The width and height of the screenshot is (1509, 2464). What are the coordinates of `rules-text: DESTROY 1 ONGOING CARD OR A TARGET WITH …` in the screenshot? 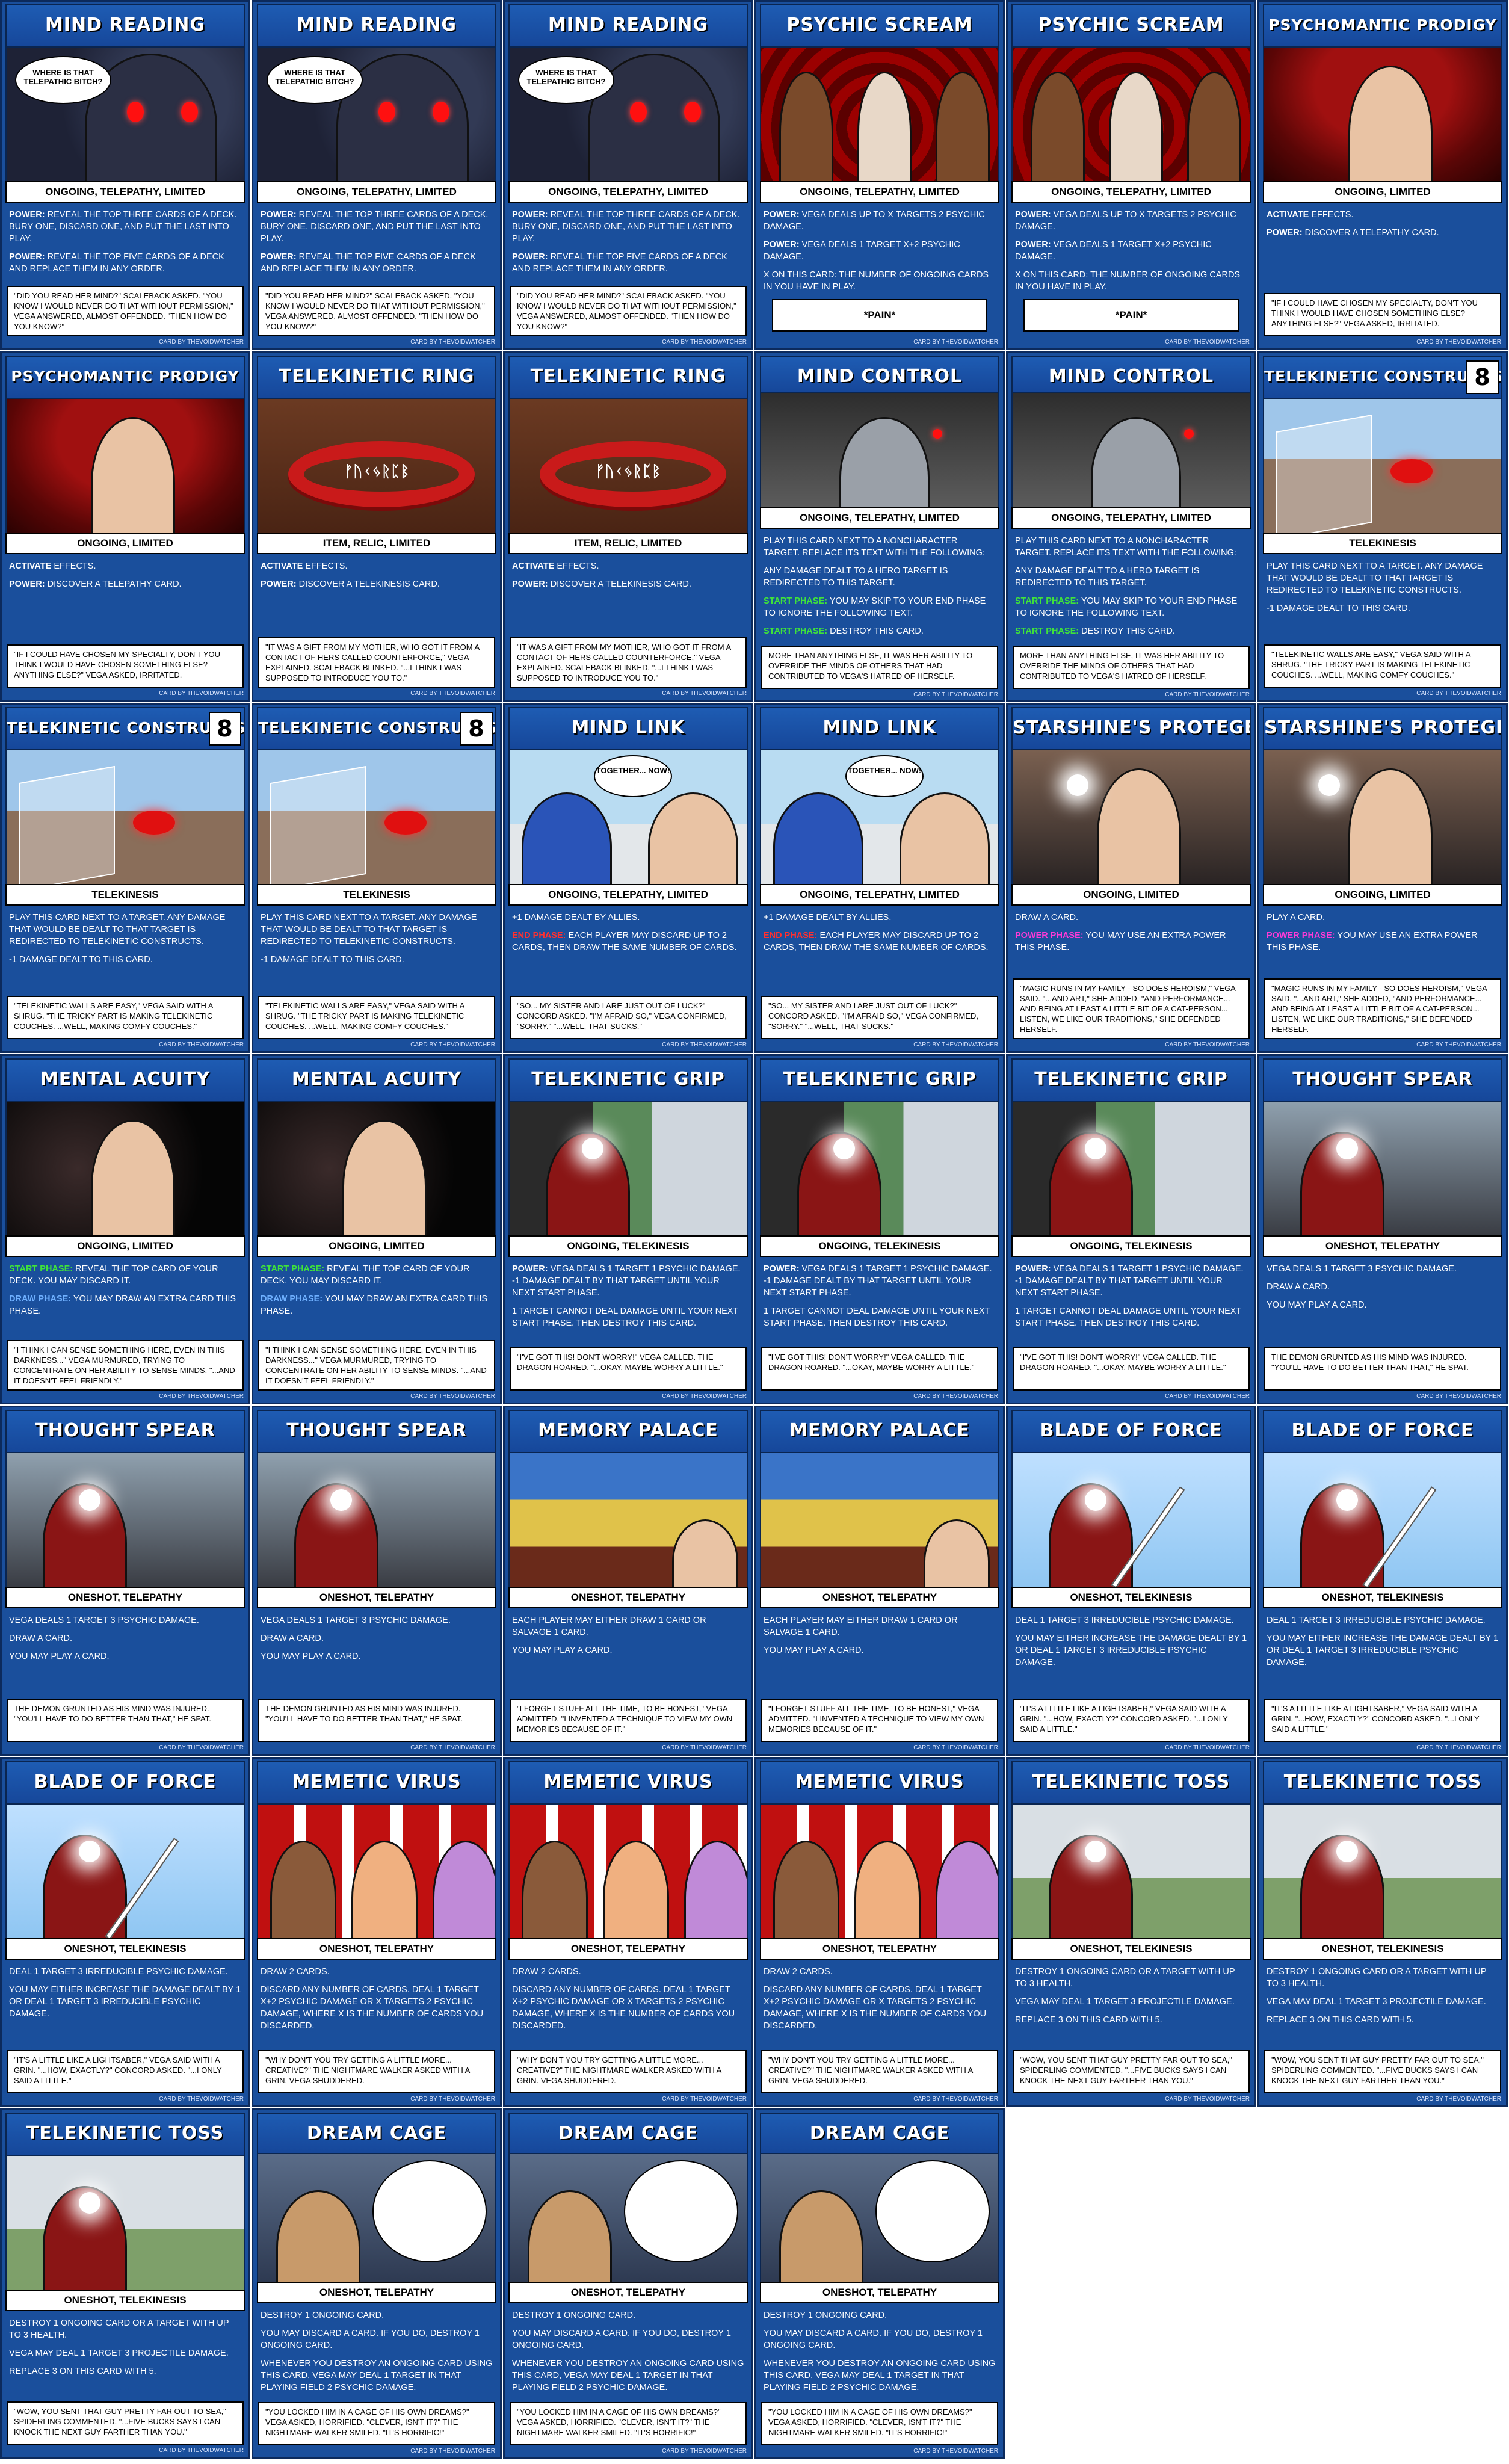 It's located at (1125, 1978).